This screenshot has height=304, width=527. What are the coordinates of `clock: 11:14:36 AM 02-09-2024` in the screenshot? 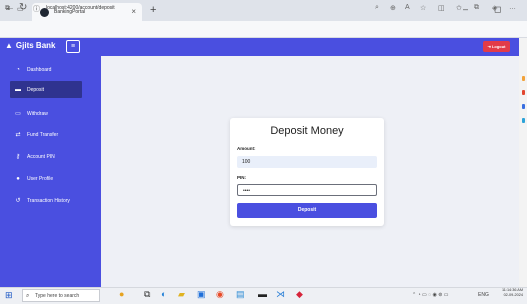 It's located at (510, 293).